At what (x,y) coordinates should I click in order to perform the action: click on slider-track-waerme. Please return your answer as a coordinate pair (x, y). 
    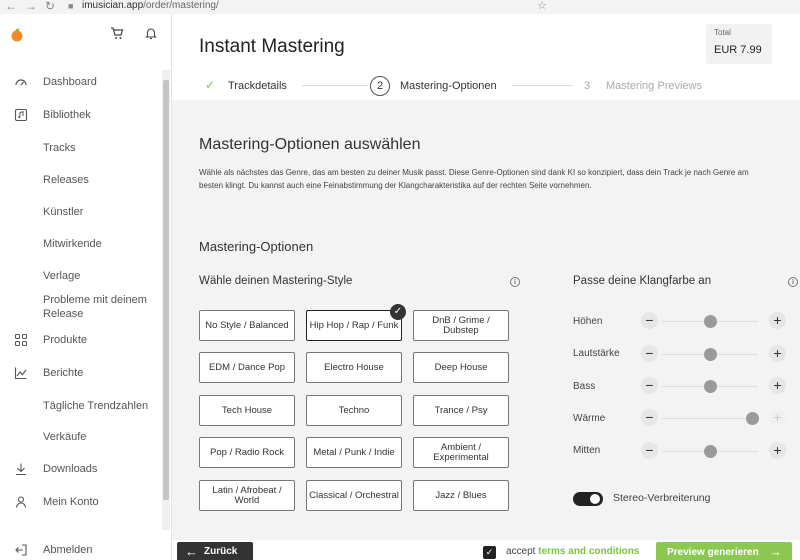
    Looking at the image, I should click on (710, 418).